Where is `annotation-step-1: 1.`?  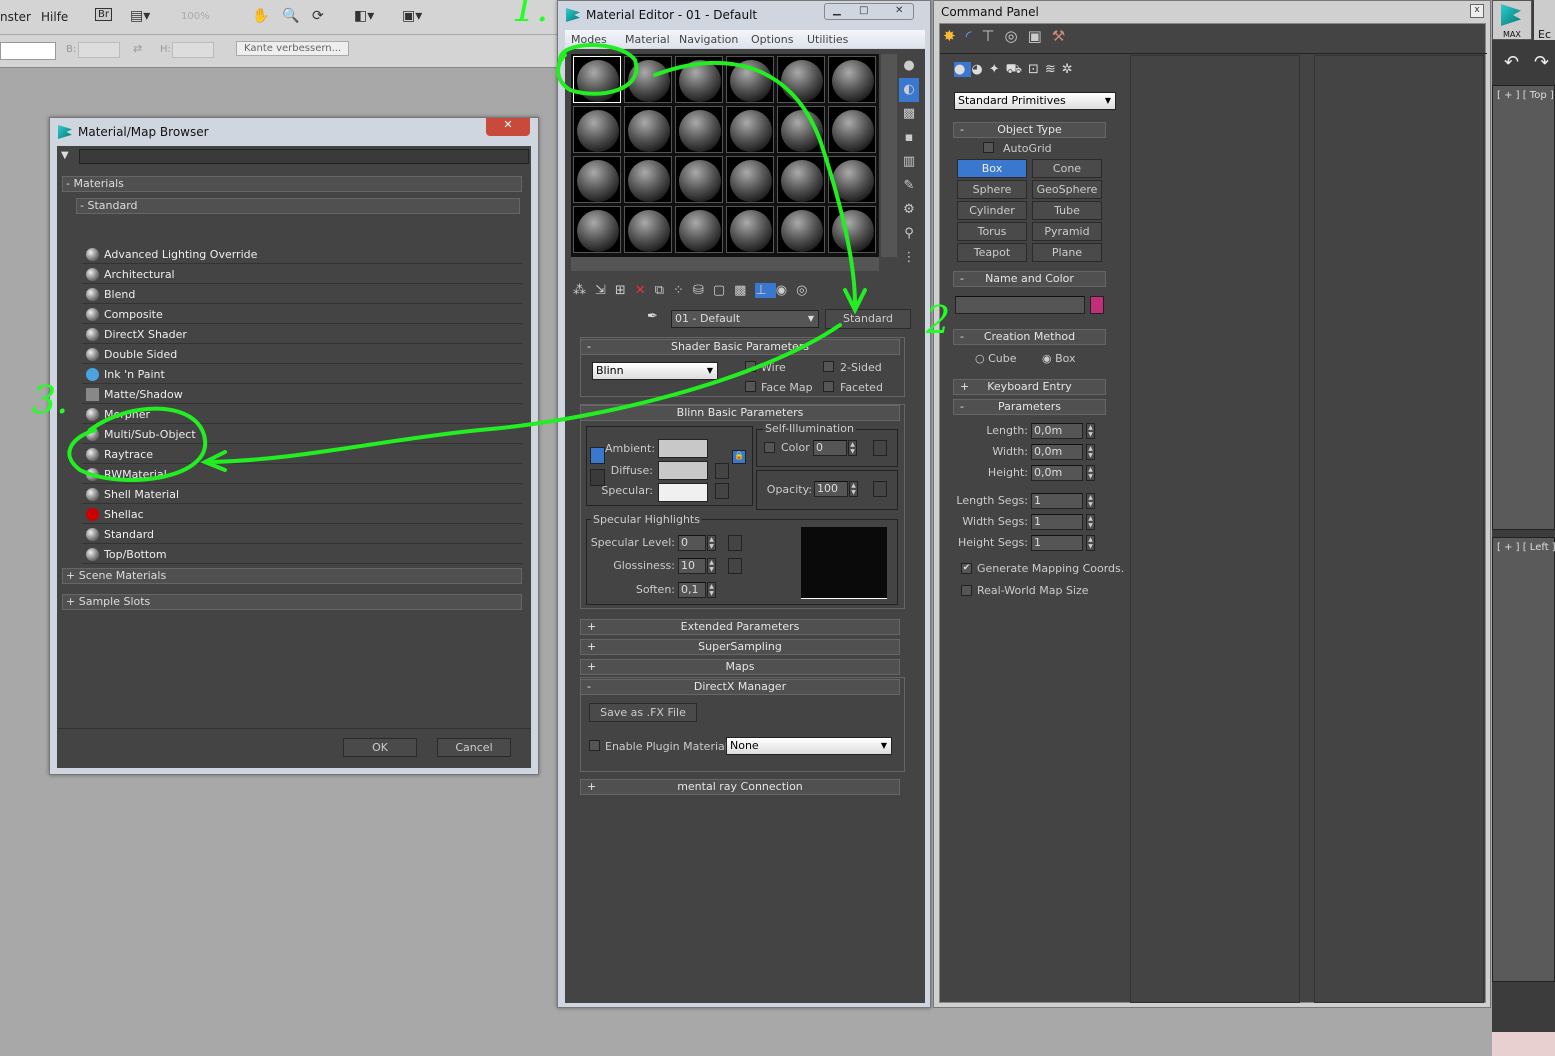 annotation-step-1: 1. is located at coordinates (530, 15).